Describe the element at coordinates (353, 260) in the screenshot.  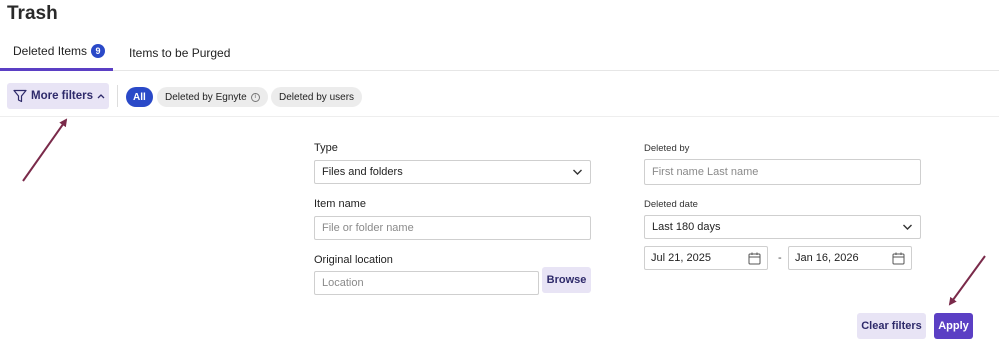
I see `original-location-label: Original location` at that location.